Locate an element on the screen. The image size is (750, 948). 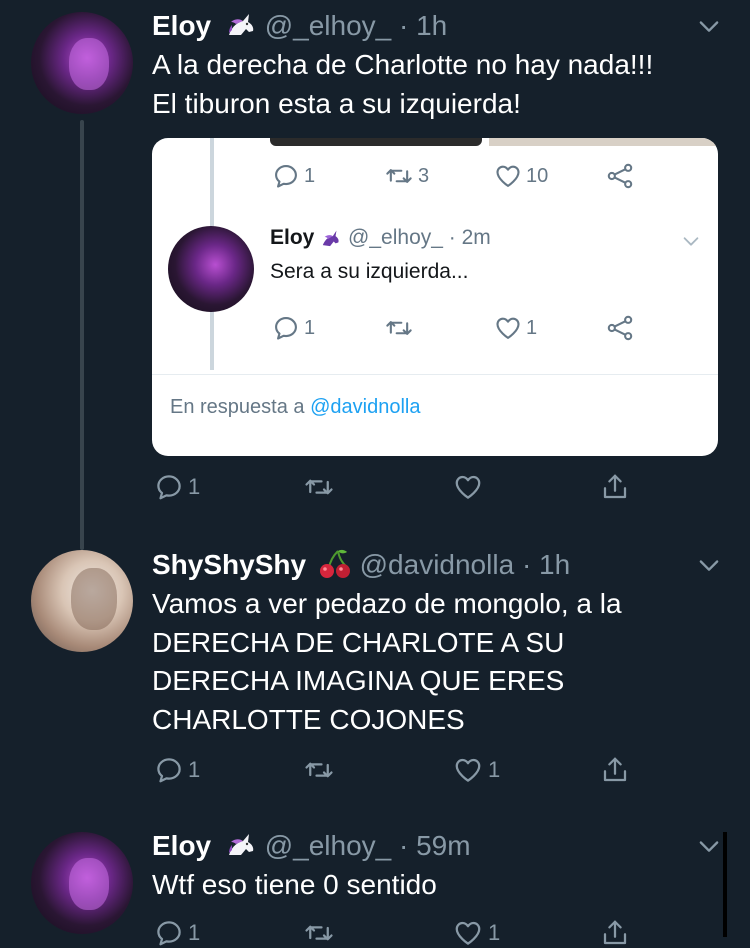
like-action: 10 is located at coordinates (521, 176).